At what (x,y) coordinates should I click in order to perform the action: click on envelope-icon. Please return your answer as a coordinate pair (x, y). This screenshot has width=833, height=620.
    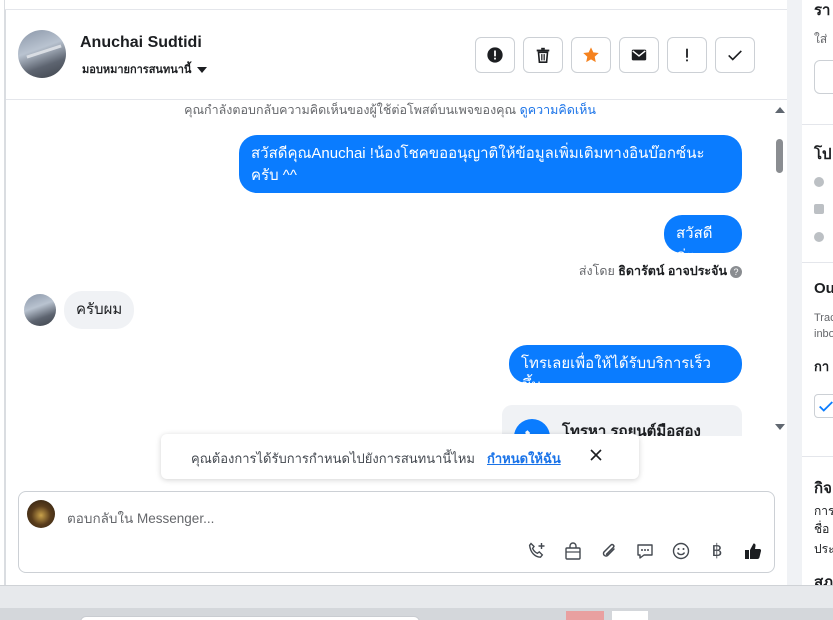
    Looking at the image, I should click on (639, 55).